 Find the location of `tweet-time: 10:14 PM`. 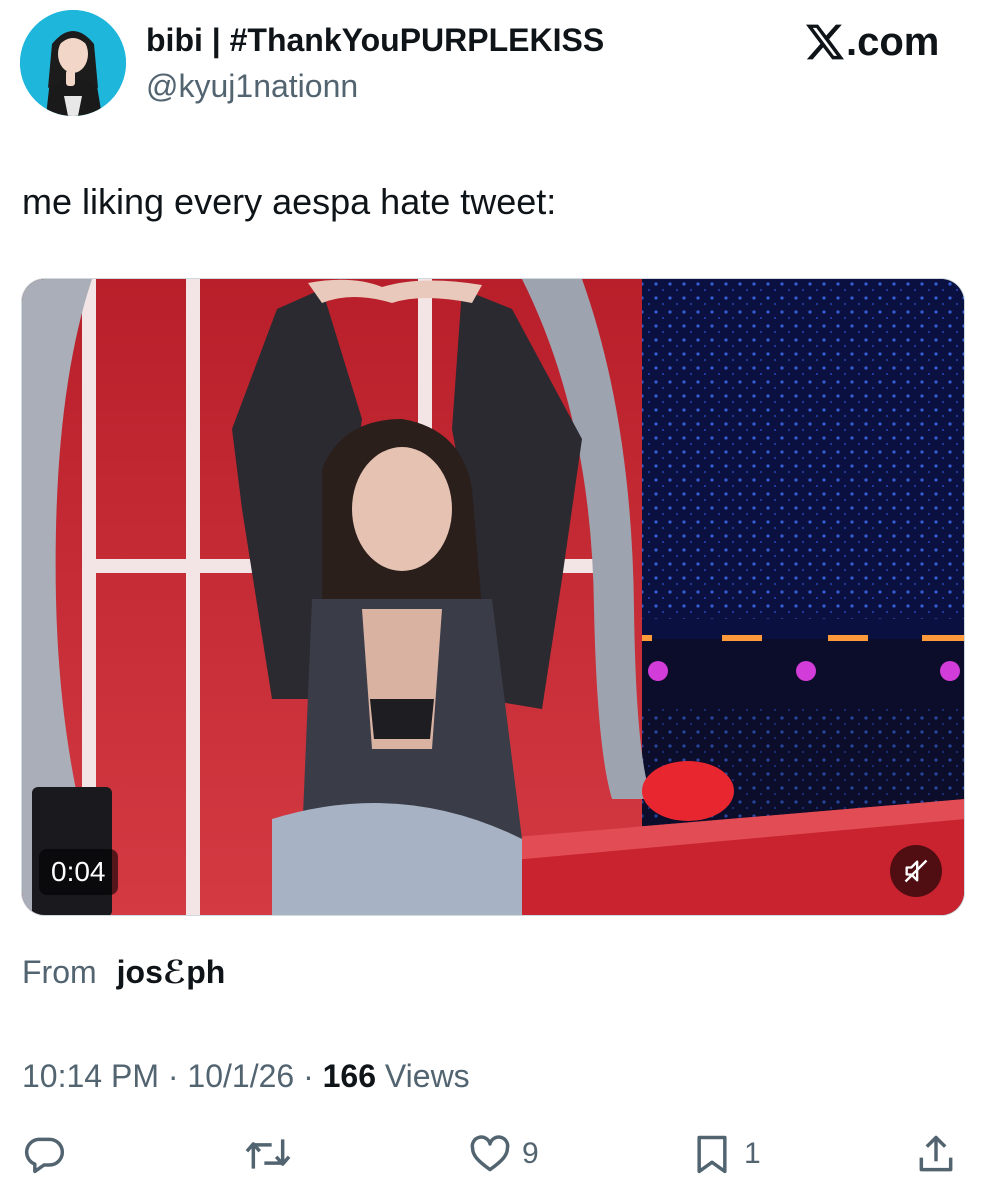

tweet-time: 10:14 PM is located at coordinates (90, 1076).